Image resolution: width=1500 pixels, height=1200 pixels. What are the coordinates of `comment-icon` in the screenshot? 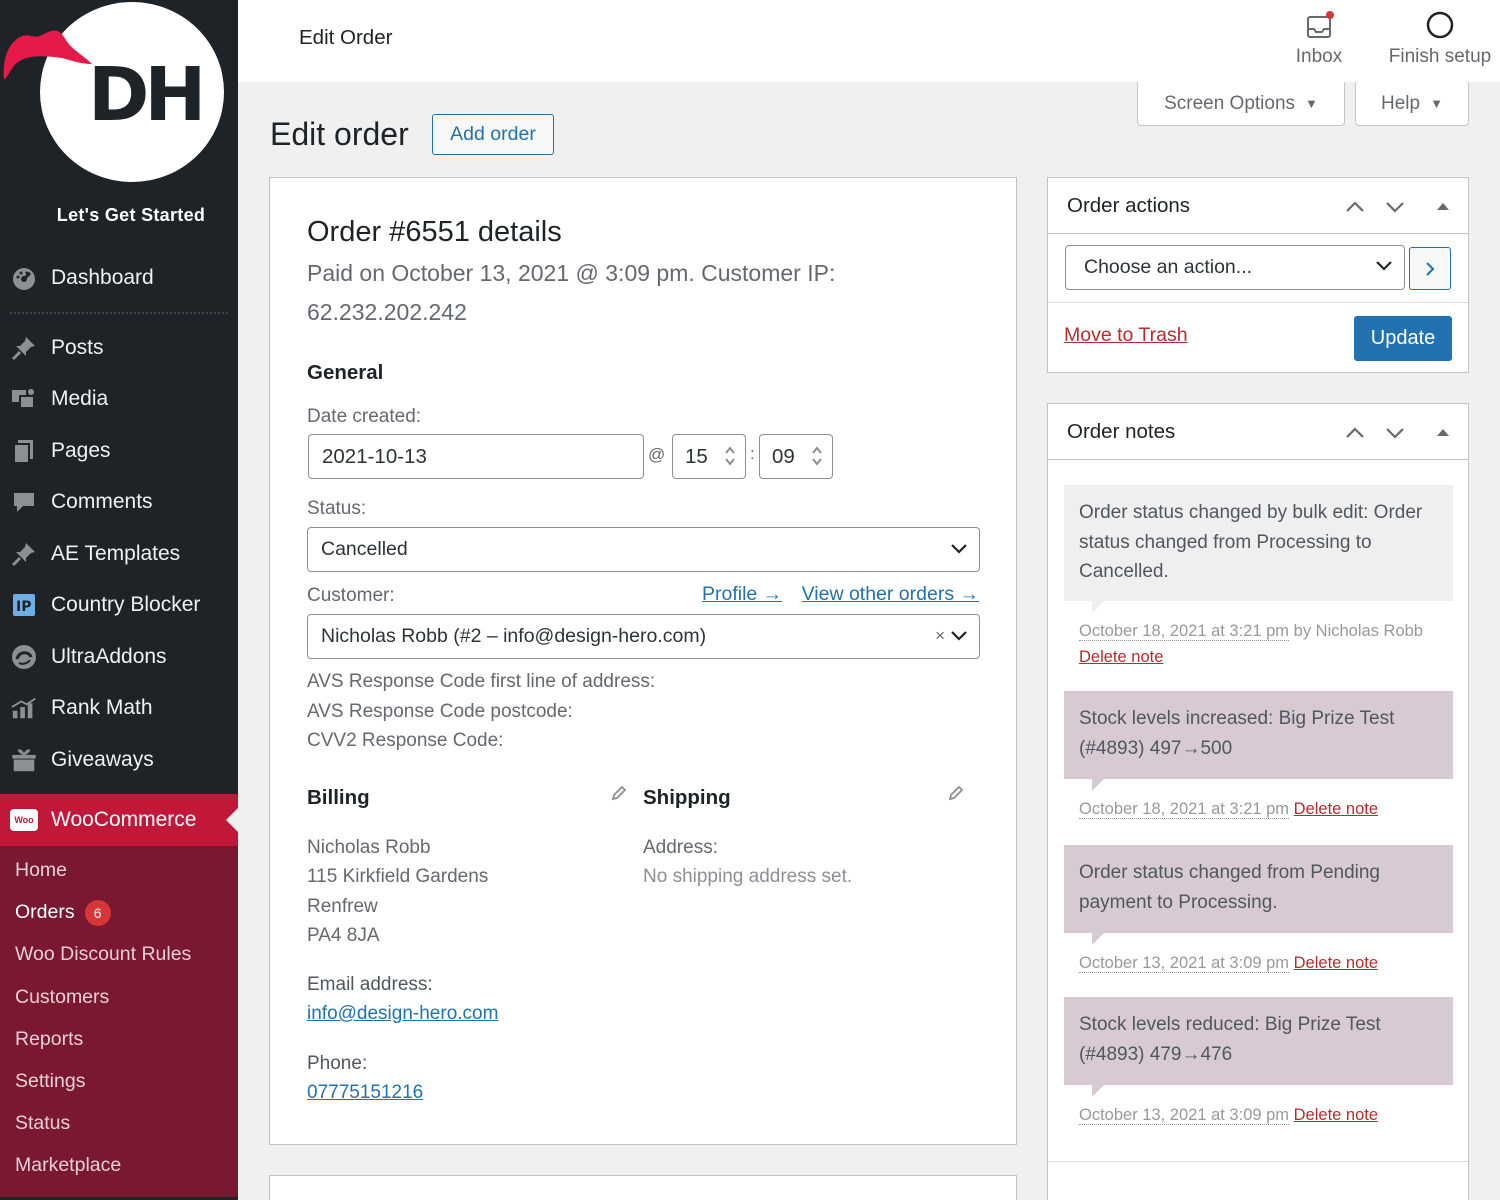 It's located at (24, 502).